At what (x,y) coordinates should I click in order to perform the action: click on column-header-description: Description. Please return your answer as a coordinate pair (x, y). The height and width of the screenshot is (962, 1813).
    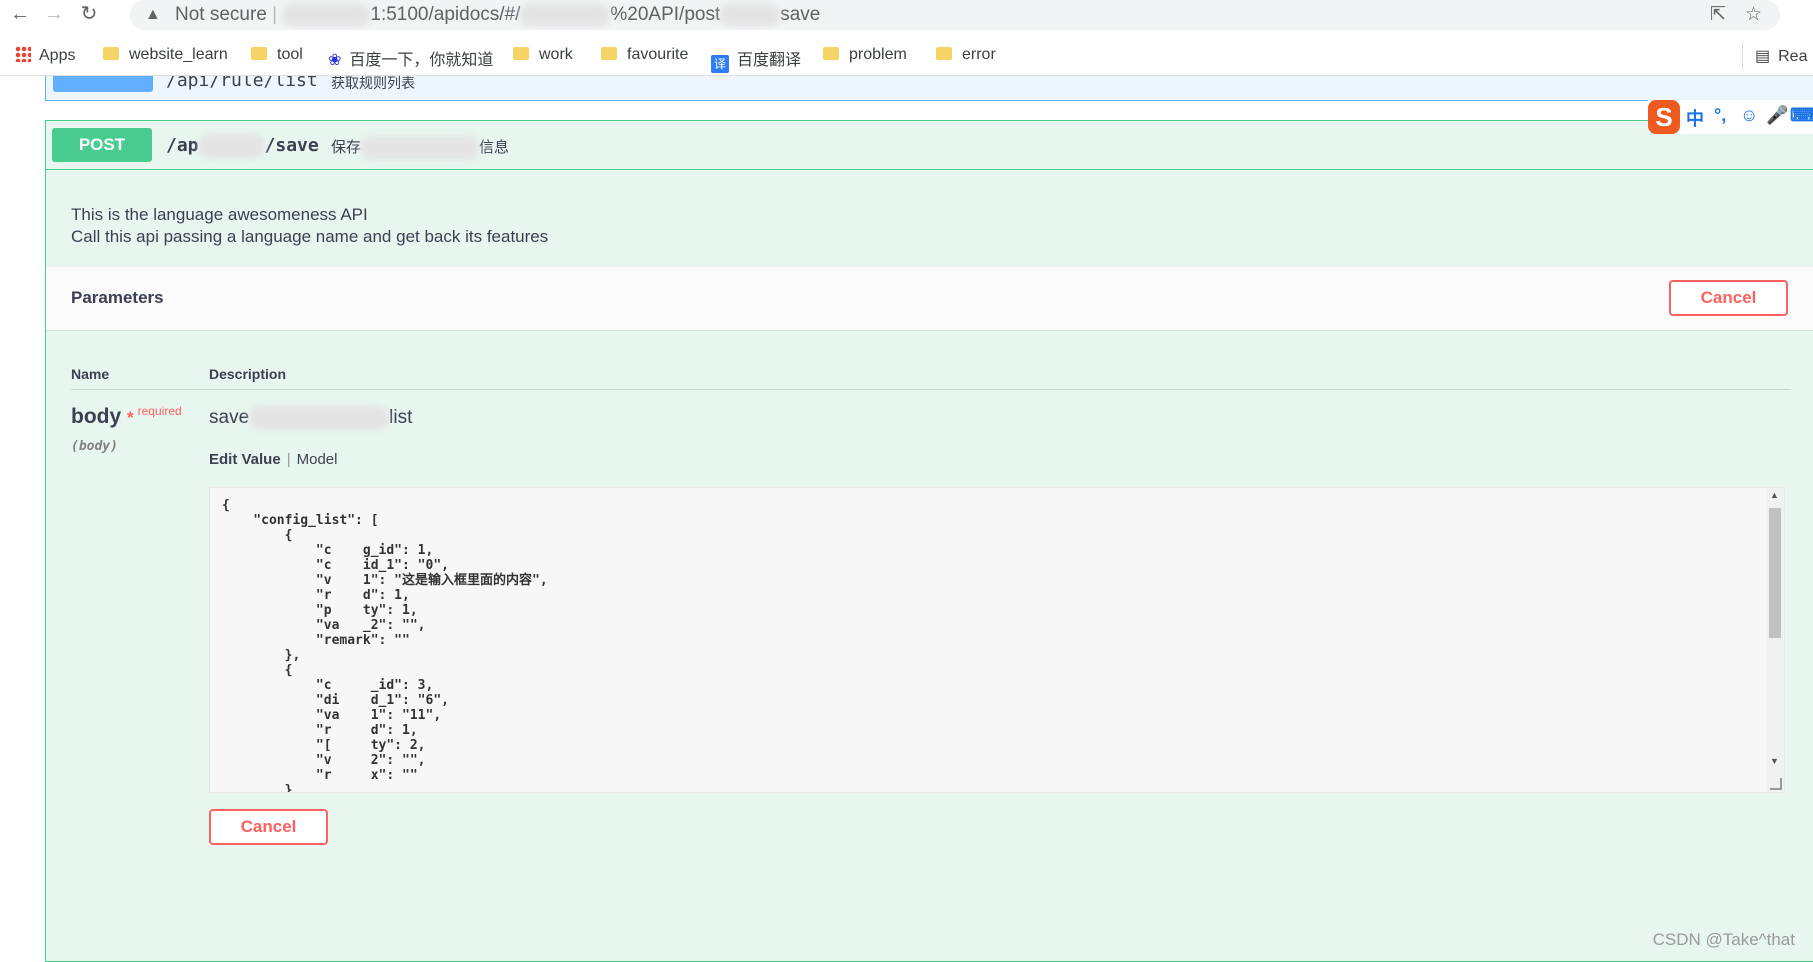
    Looking at the image, I should click on (248, 374).